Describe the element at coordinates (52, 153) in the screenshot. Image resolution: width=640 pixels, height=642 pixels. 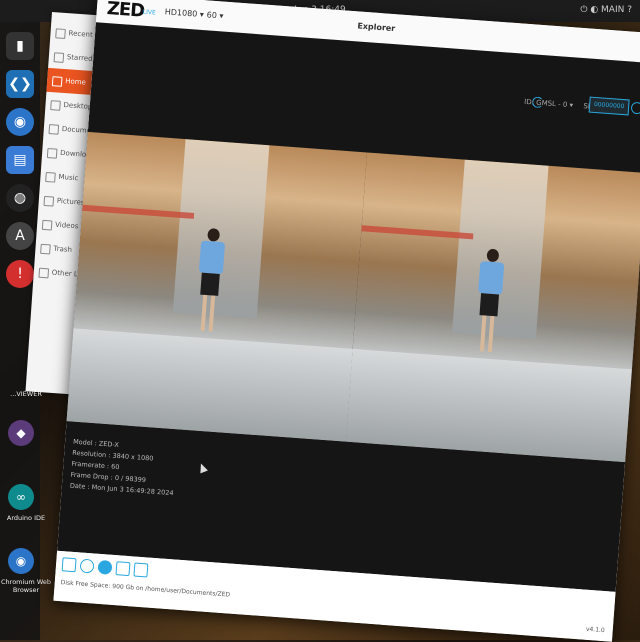
I see `download-icon` at that location.